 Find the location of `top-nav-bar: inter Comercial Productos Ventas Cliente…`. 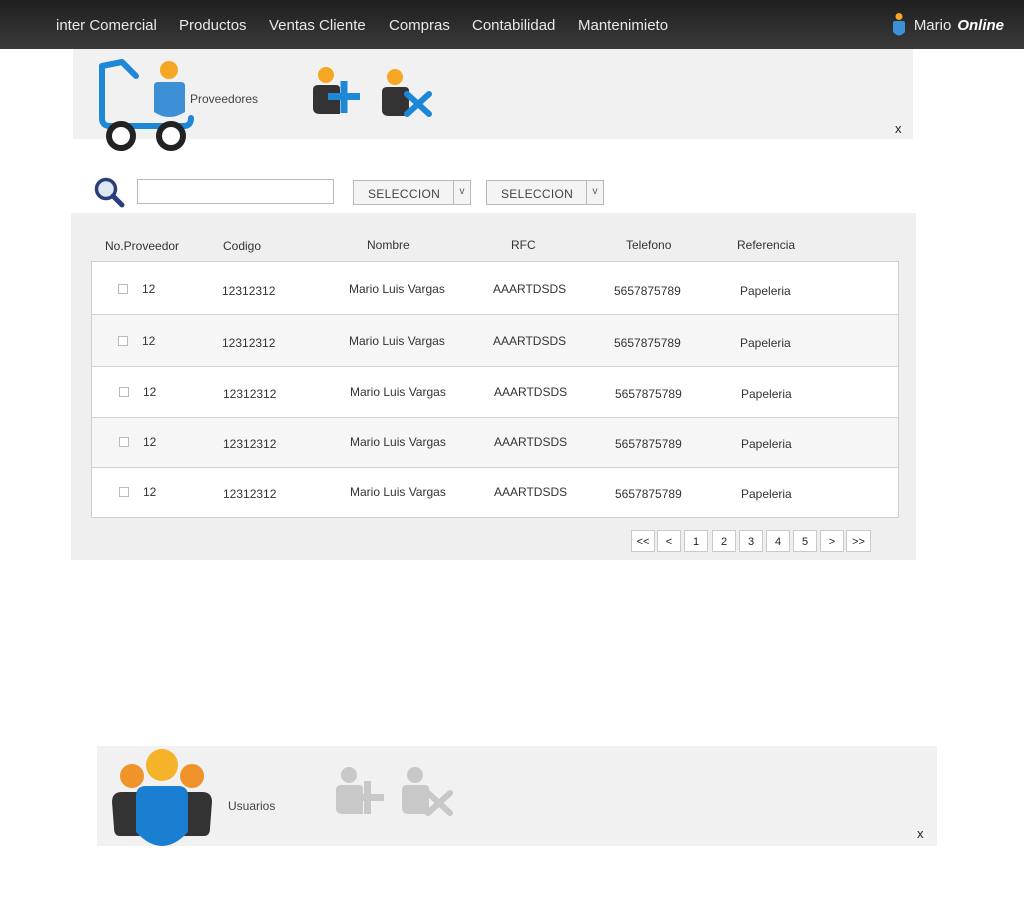

top-nav-bar: inter Comercial Productos Ventas Cliente… is located at coordinates (512, 24).